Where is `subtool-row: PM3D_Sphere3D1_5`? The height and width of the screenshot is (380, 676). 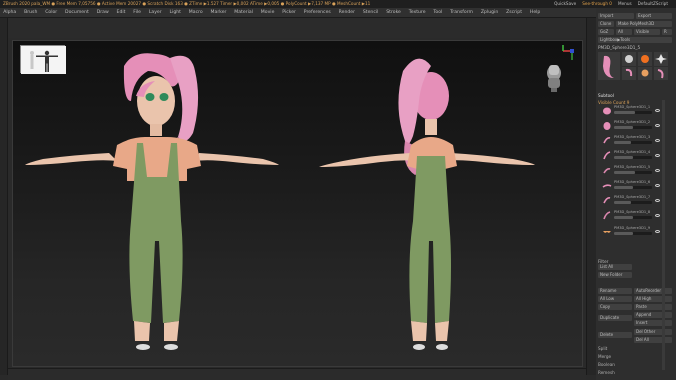 subtool-row: PM3D_Sphere3D1_5 is located at coordinates (631, 170).